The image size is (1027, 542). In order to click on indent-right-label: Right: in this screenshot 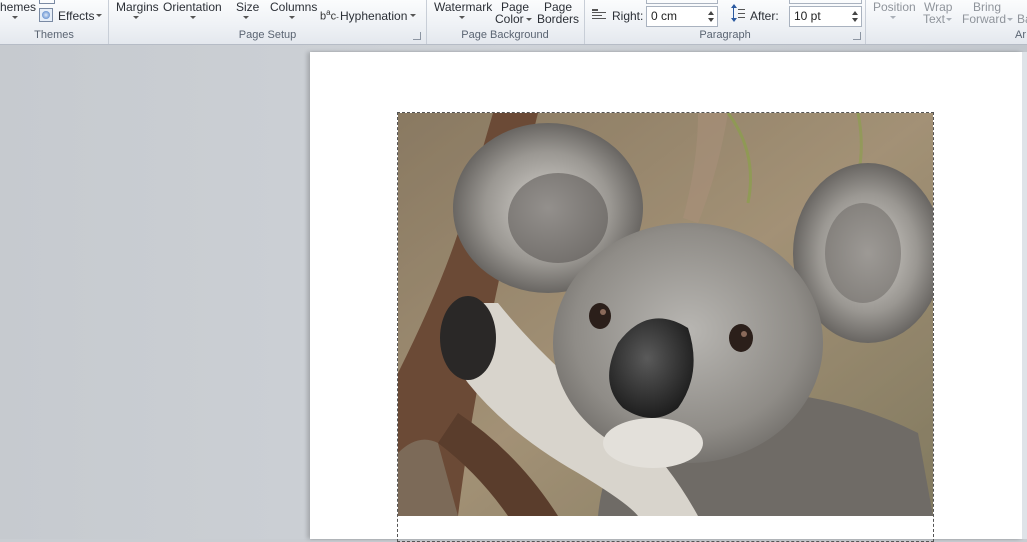, I will do `click(628, 16)`.